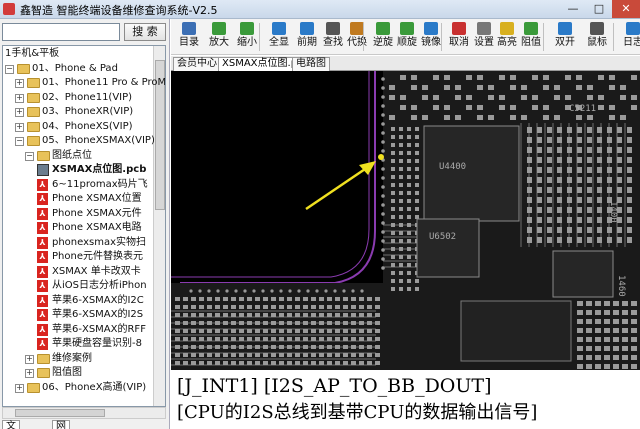 The width and height of the screenshot is (640, 429). What do you see at coordinates (573, 9) in the screenshot?
I see `minimize-button: —` at bounding box center [573, 9].